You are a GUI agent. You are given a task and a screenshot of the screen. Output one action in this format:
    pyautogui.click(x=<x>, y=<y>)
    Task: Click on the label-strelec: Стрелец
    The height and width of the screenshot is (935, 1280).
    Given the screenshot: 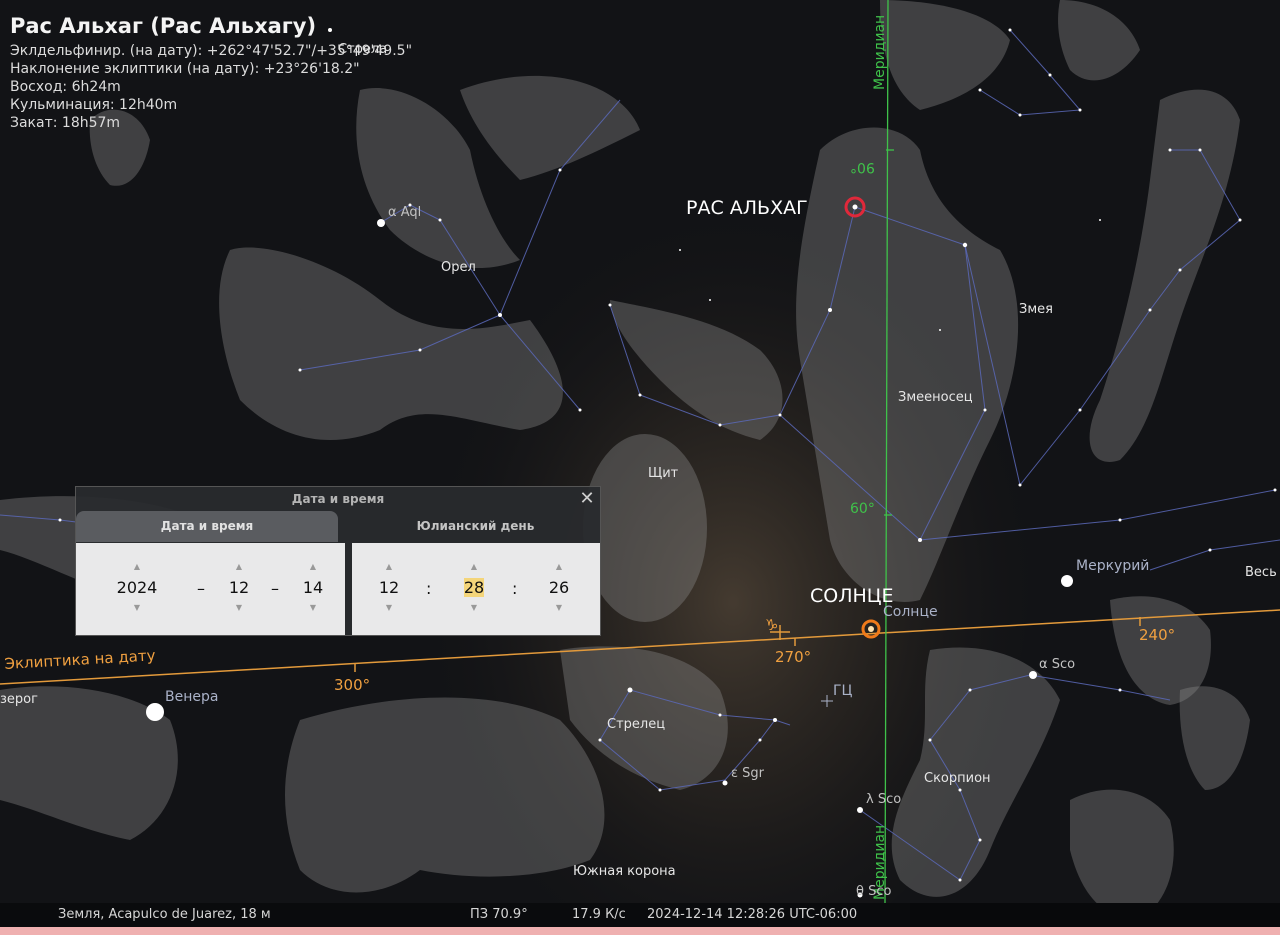 What is the action you would take?
    pyautogui.click(x=636, y=724)
    